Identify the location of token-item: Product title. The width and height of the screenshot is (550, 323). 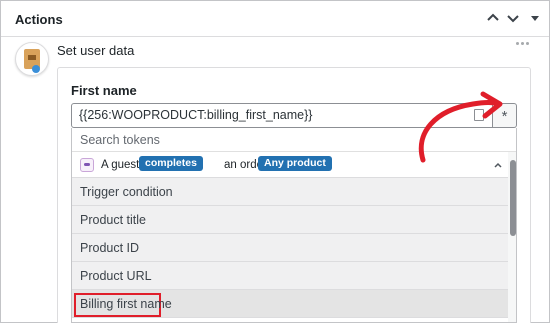
(290, 220).